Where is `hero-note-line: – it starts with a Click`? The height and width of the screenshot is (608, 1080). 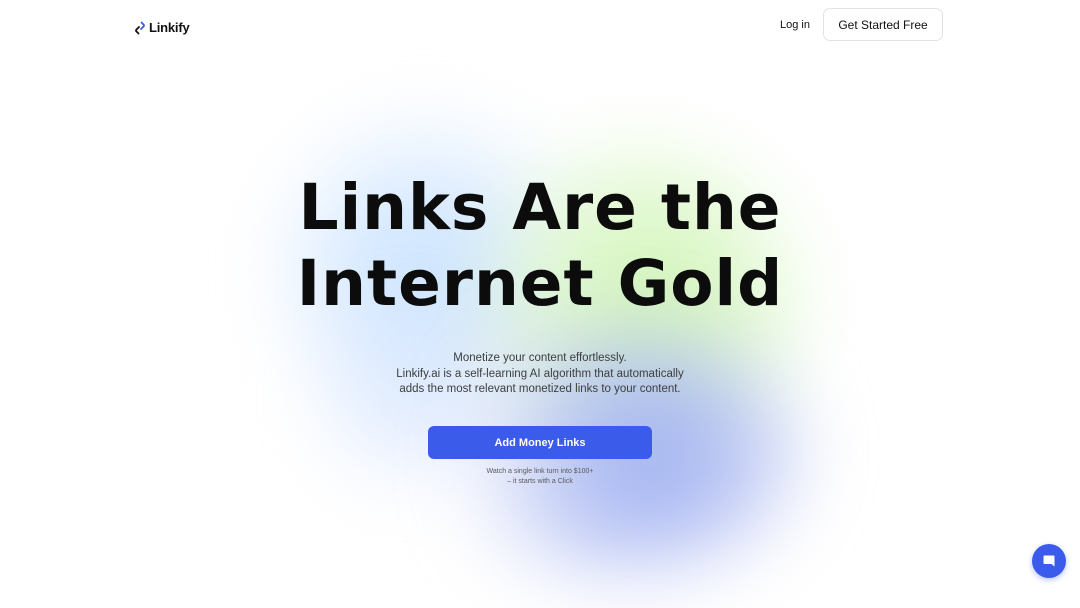
hero-note-line: – it starts with a Click is located at coordinates (540, 481).